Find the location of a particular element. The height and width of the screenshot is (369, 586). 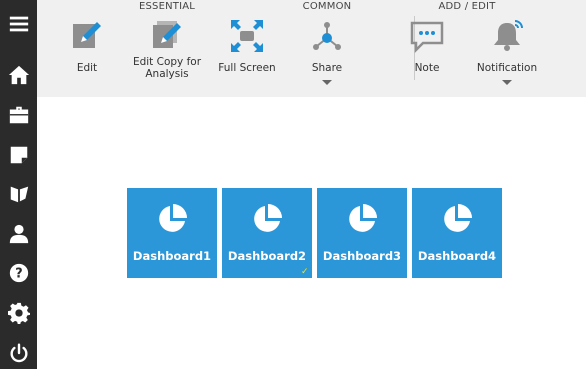

help-button: ? is located at coordinates (18, 273).